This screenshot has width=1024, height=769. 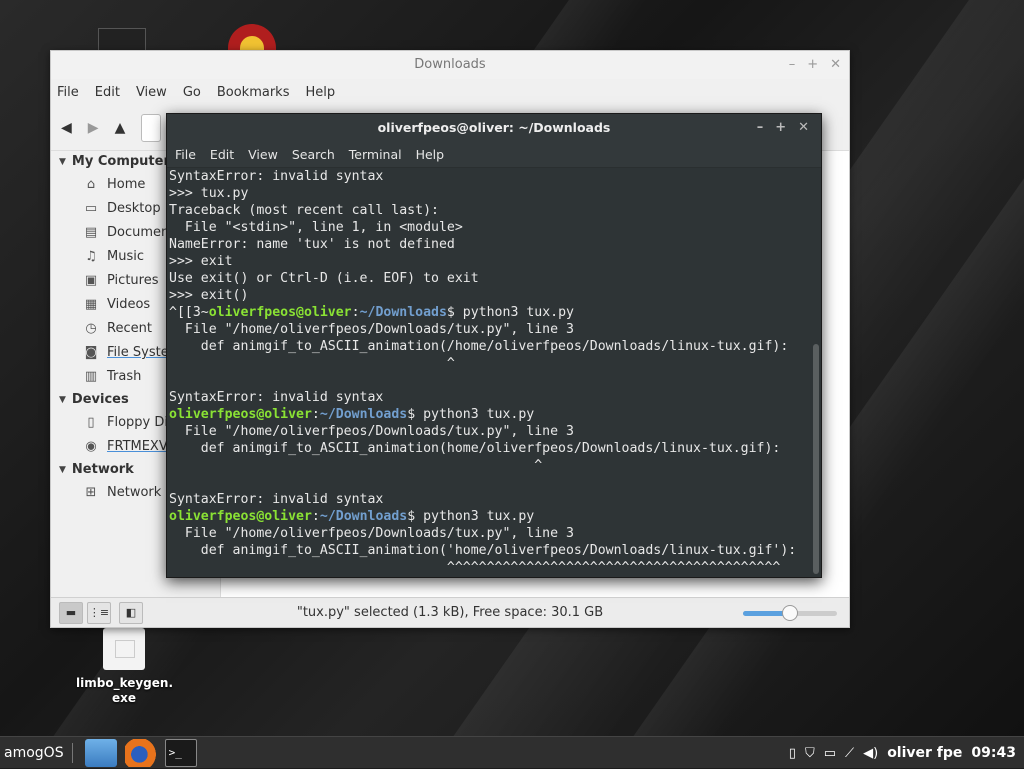 What do you see at coordinates (91, 208) in the screenshot?
I see `desktop-icon: ▭` at bounding box center [91, 208].